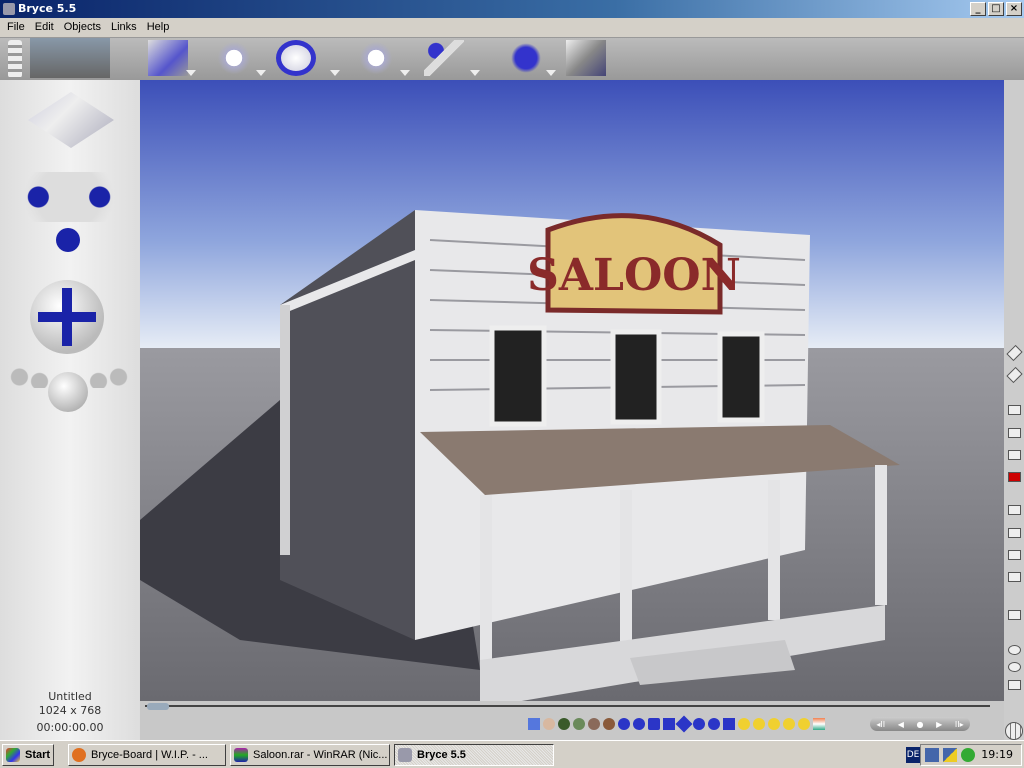  Describe the element at coordinates (1014, 533) in the screenshot. I see `depth-cue-icon` at that location.